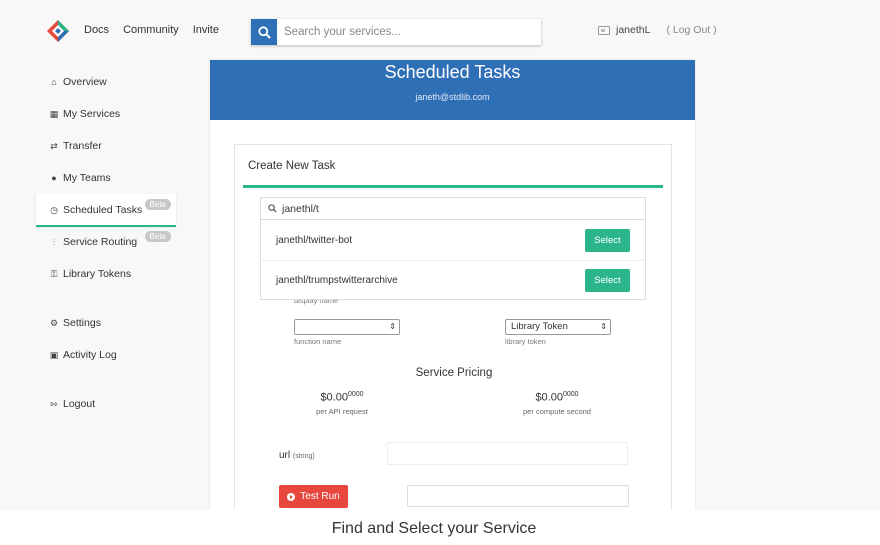 This screenshot has width=880, height=545. I want to click on test-run-button: Test Run, so click(313, 496).